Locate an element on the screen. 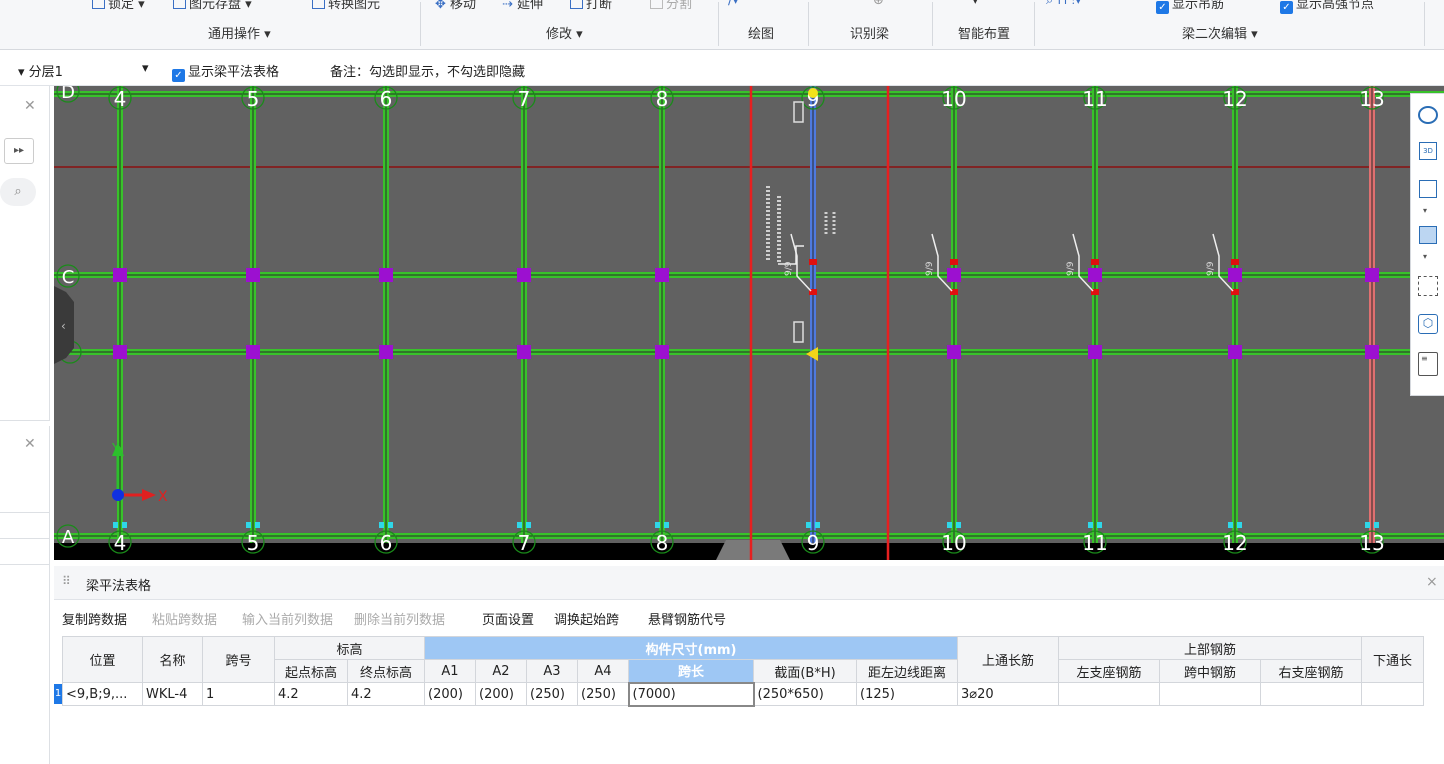 This screenshot has height=764, width=1444. cell-right-seat is located at coordinates (1311, 694).